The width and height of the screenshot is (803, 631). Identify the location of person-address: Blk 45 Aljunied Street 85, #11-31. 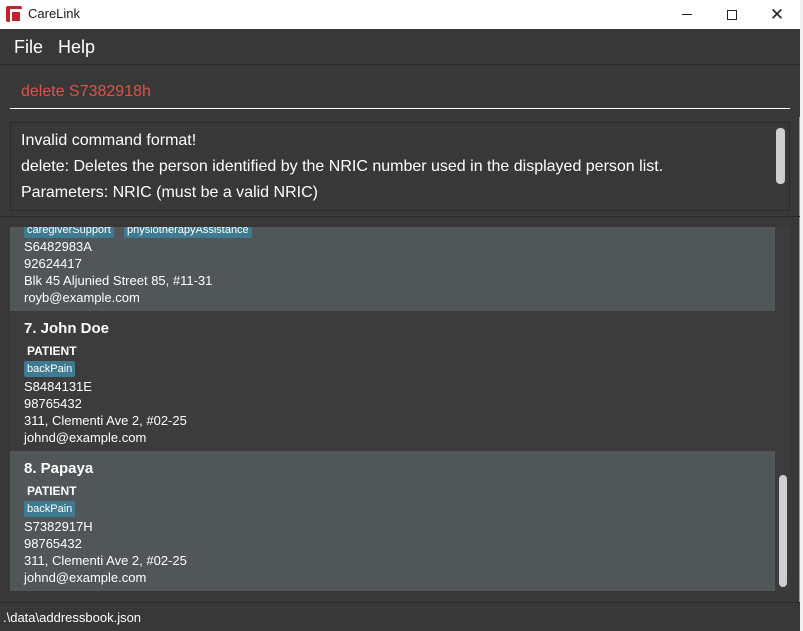
(118, 280).